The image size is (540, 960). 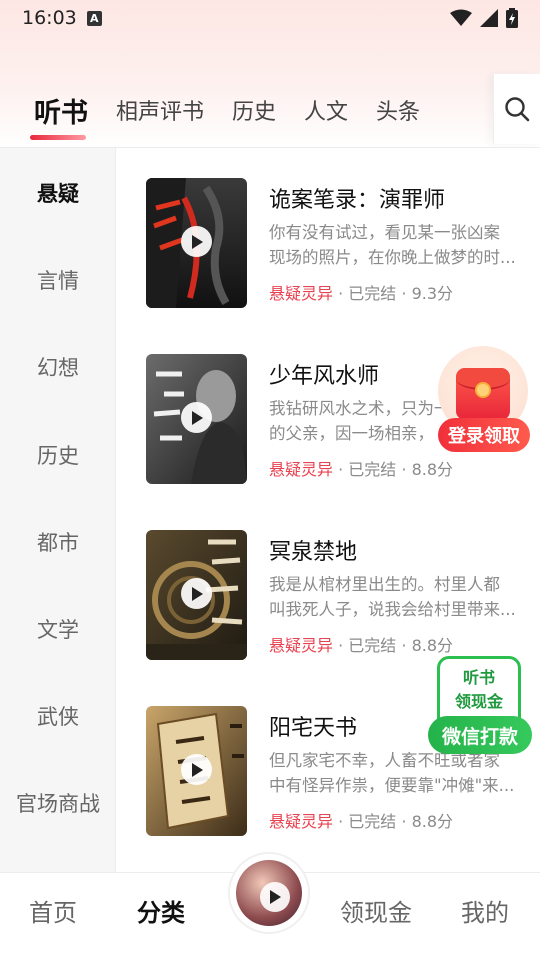 What do you see at coordinates (357, 198) in the screenshot?
I see `book-title: 诡案笔录：演罪师` at bounding box center [357, 198].